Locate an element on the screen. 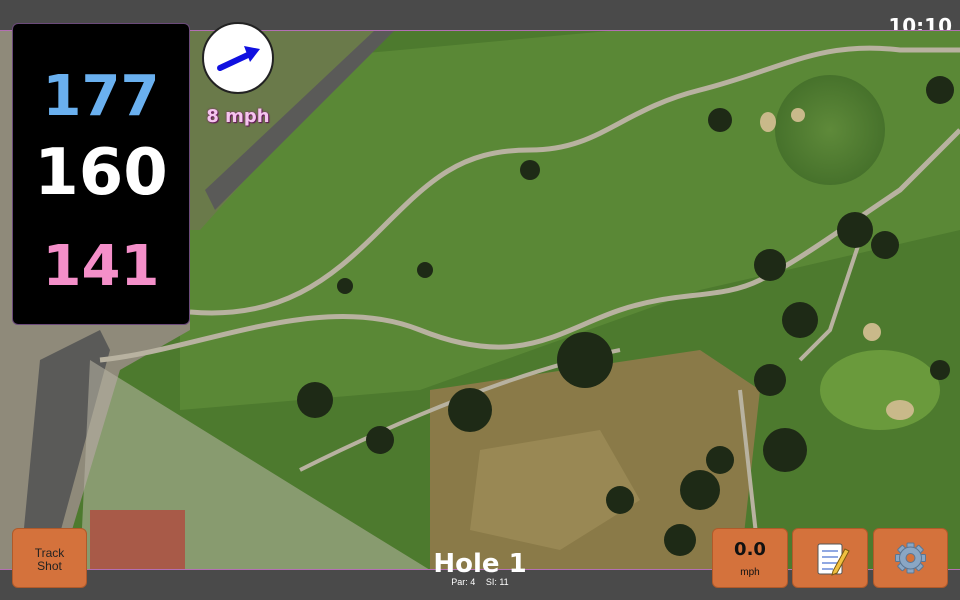 This screenshot has height=600, width=960. par-label: Par: 4 is located at coordinates (463, 582).